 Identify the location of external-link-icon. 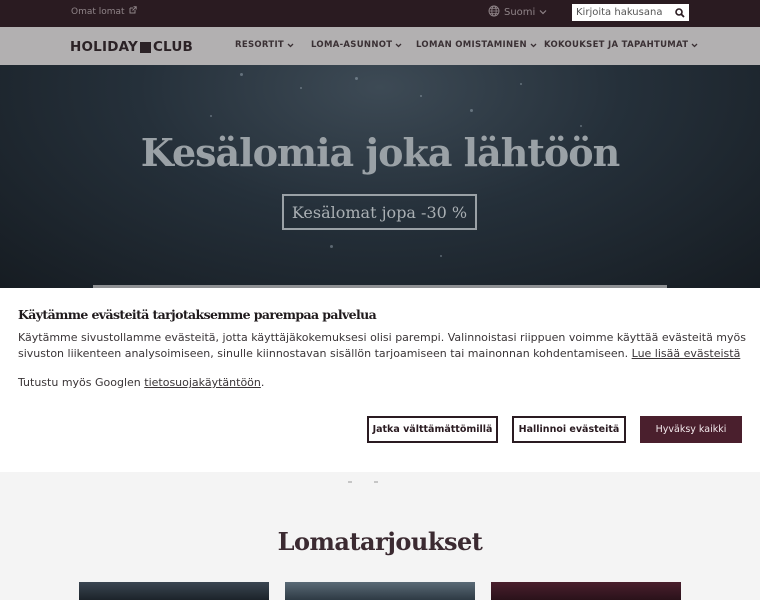
(133, 11).